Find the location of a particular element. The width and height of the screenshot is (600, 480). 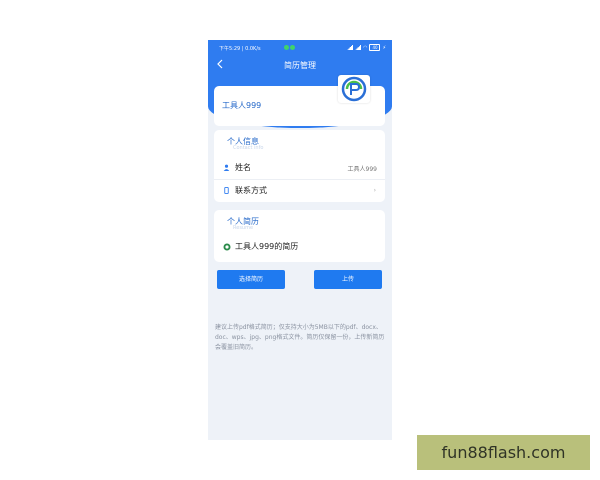

personal-info-section: 个人信息 Contact info 姓名 工具人999 联系方式 › is located at coordinates (299, 166).